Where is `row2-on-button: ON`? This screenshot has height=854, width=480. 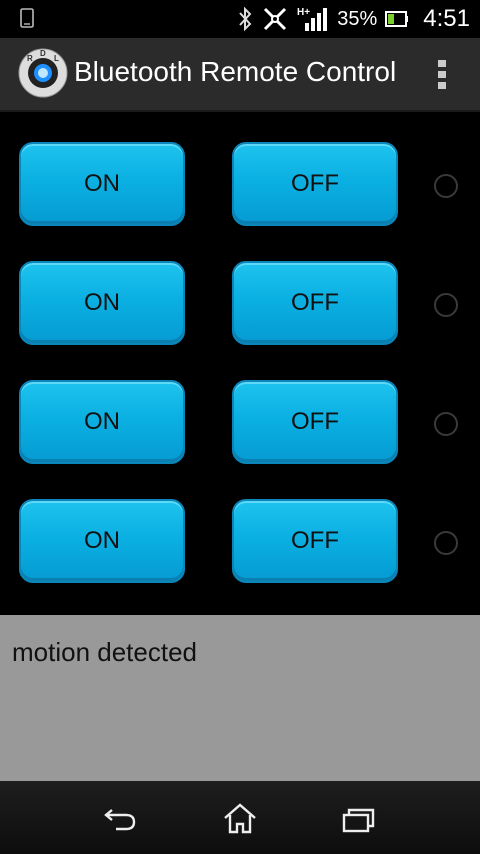 row2-on-button: ON is located at coordinates (102, 303).